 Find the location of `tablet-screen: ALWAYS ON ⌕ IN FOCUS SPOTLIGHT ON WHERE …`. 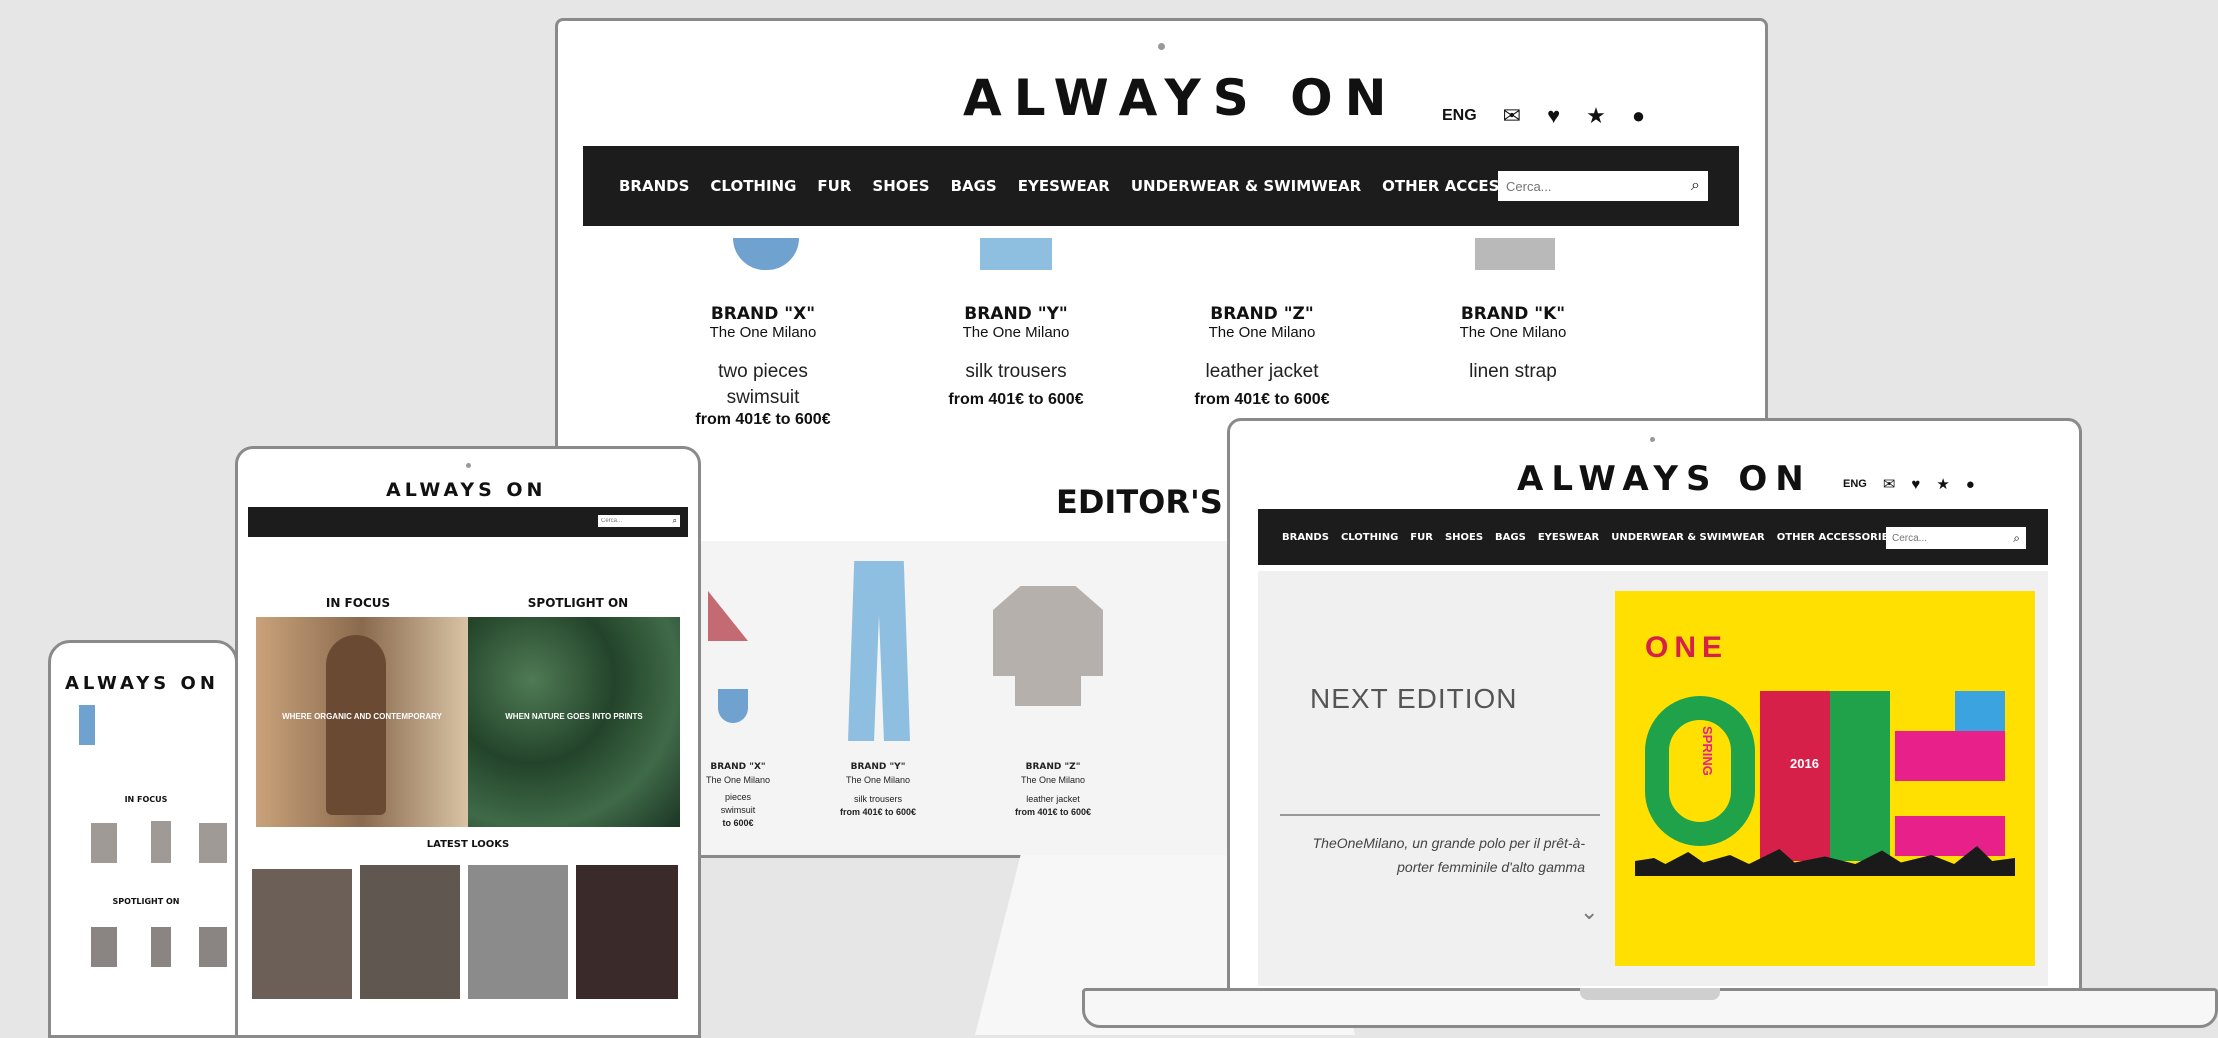

tablet-screen: ALWAYS ON ⌕ IN FOCUS SPOTLIGHT ON WHERE … is located at coordinates (468, 742).